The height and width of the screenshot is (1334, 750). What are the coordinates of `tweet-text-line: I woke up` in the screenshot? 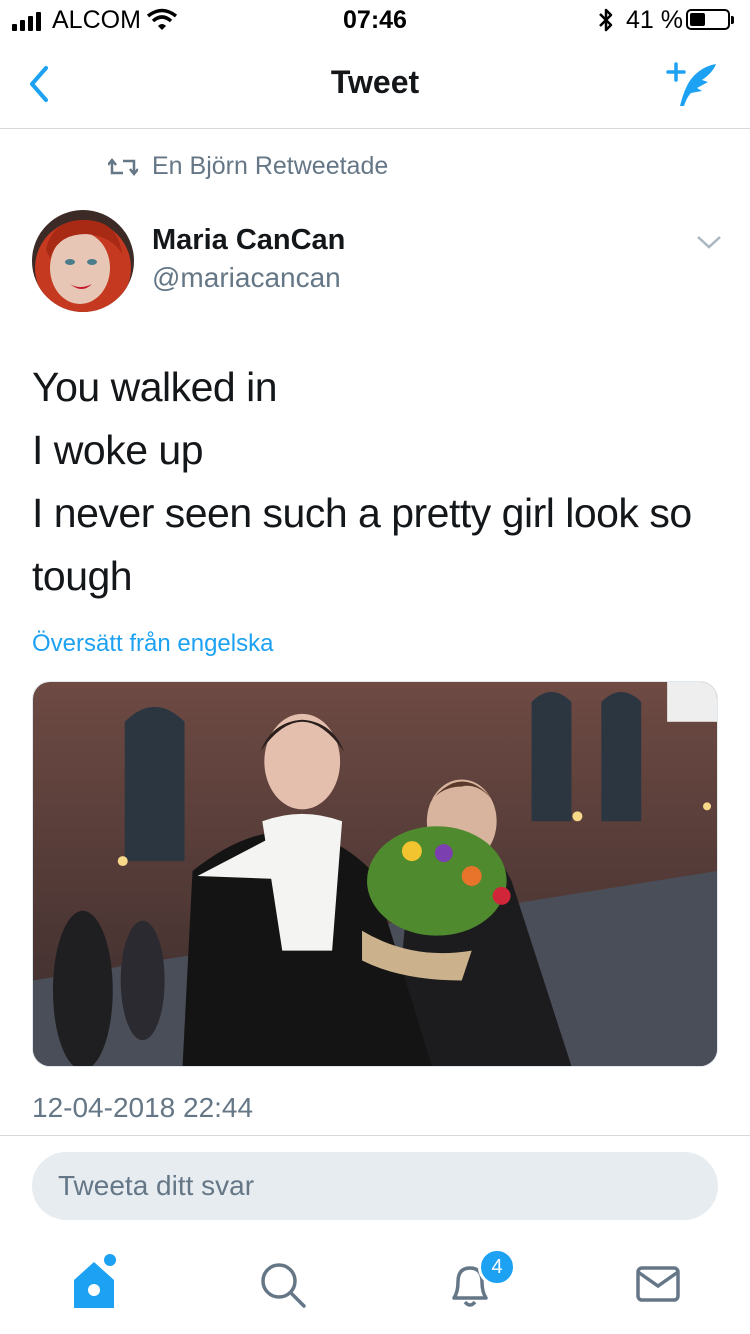 It's located at (118, 450).